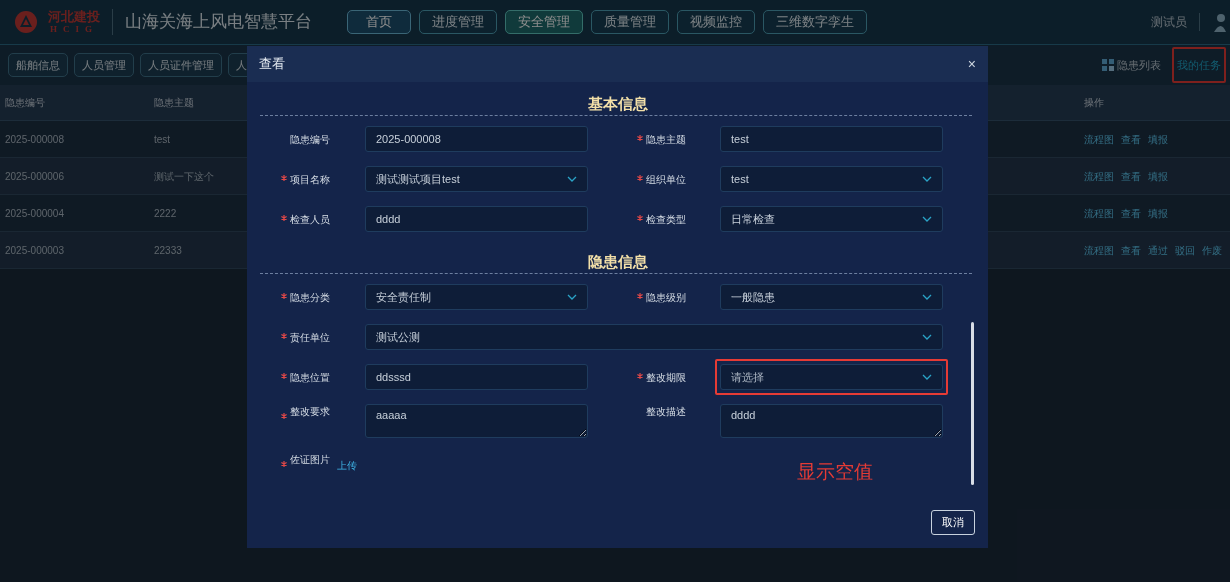 This screenshot has width=1230, height=582. Describe the element at coordinates (831, 139) in the screenshot. I see `input-field: test` at that location.